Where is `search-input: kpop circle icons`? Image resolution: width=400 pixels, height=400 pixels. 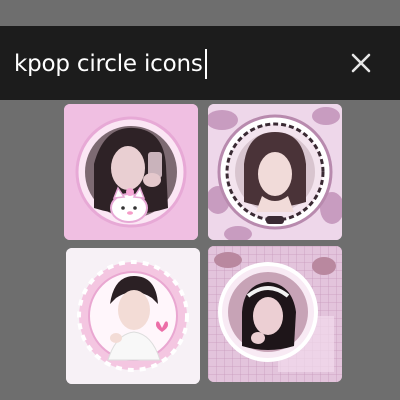 search-input: kpop circle icons is located at coordinates (110, 64).